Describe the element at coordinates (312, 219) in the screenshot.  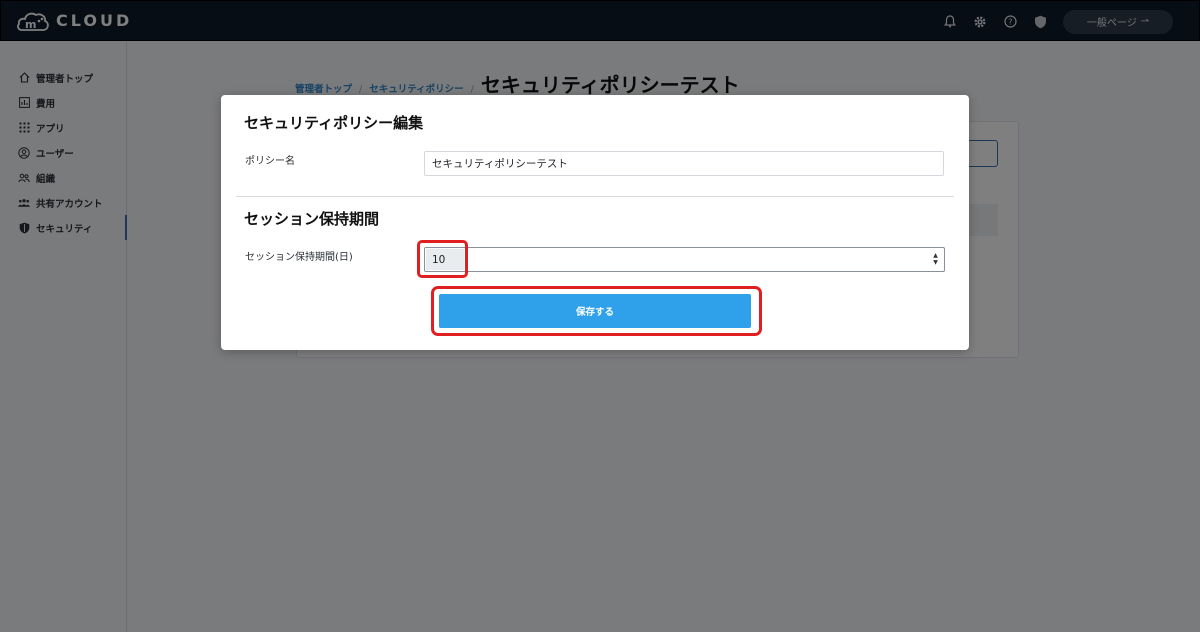
I see `session-section-title: セッション保持期間` at that location.